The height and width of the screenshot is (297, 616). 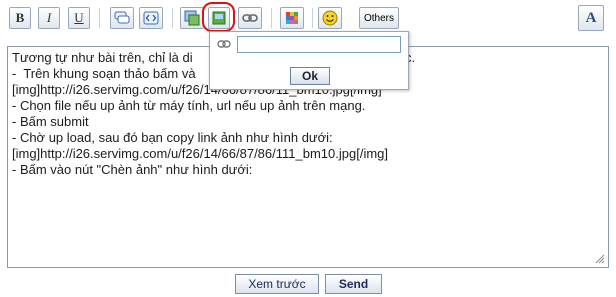 What do you see at coordinates (79, 18) in the screenshot?
I see `underline-button: U` at bounding box center [79, 18].